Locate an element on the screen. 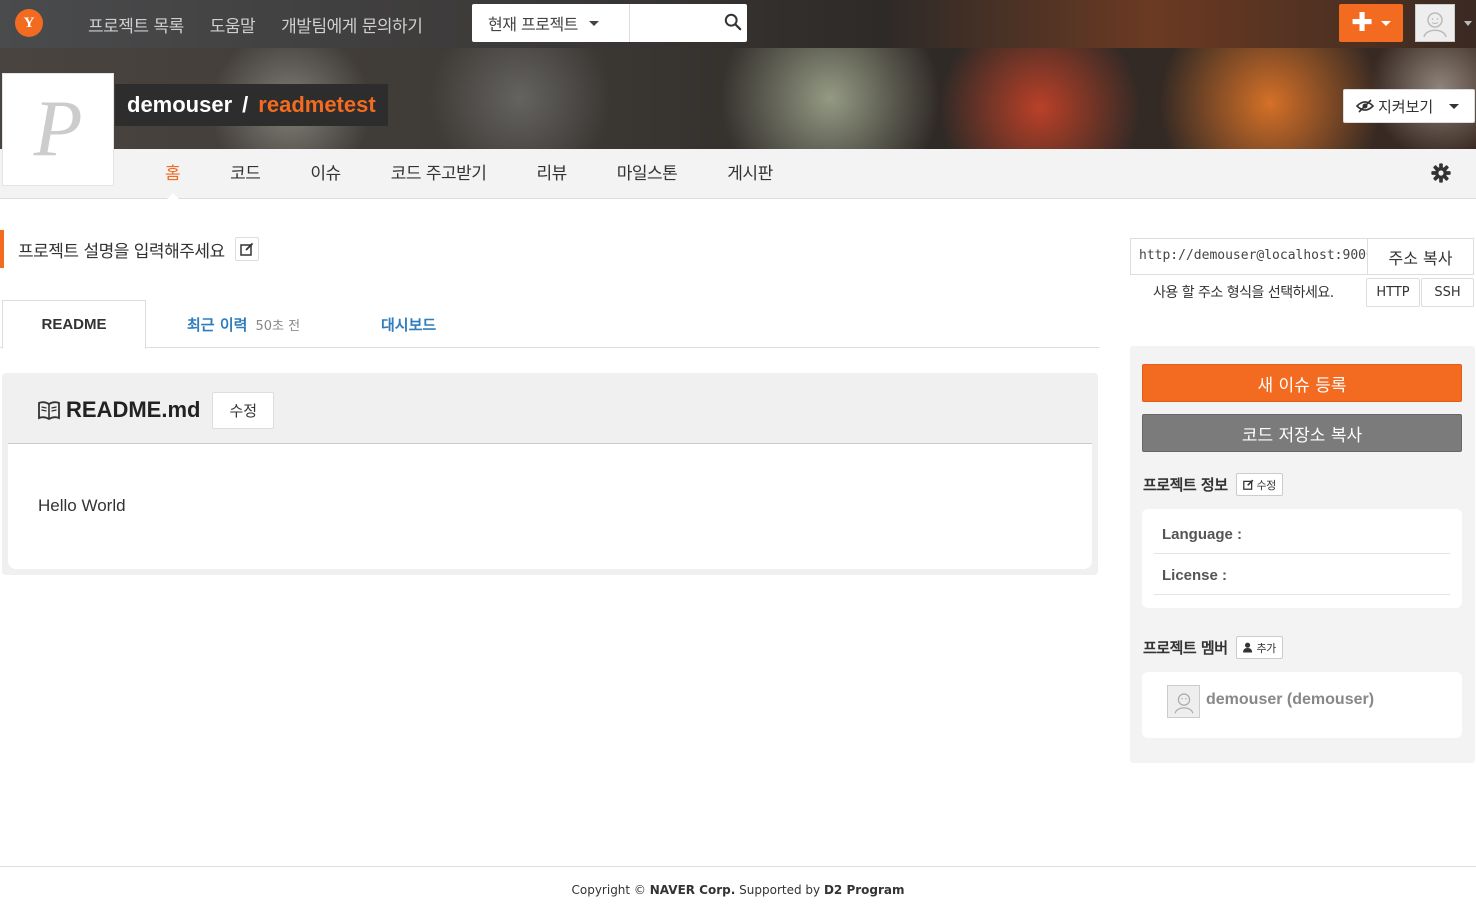 The image size is (1476, 917). tab-pull-requests: 코드 주고받기 is located at coordinates (439, 174).